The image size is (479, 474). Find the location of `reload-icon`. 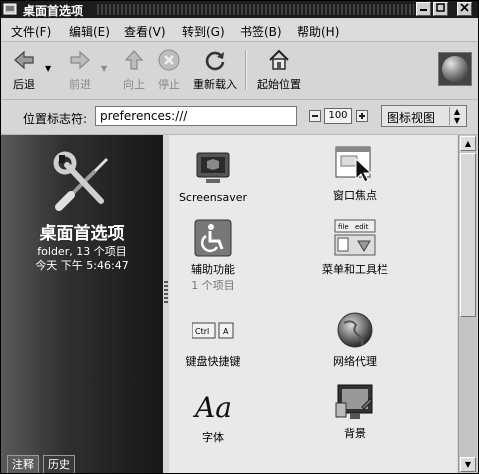

reload-icon is located at coordinates (215, 61).